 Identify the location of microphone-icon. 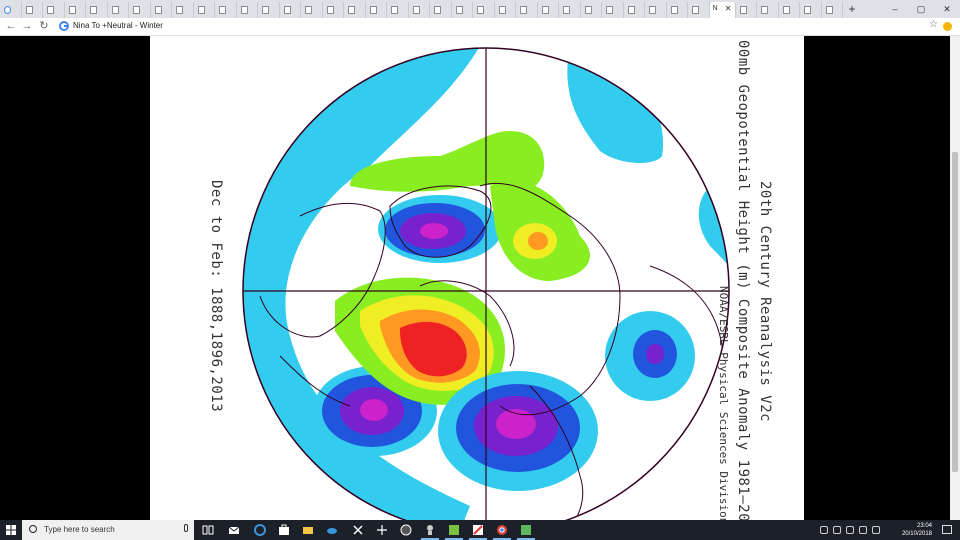
(186, 528).